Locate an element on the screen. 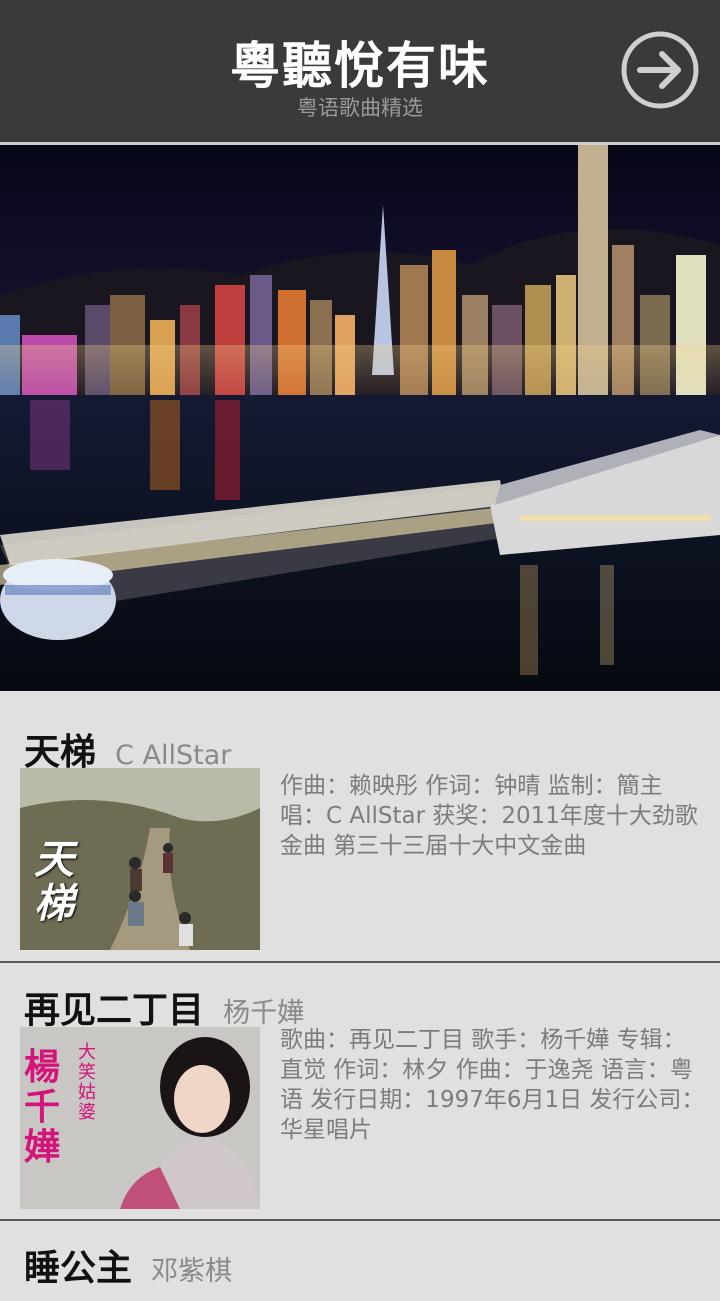  song-artist: 邓紫棋 is located at coordinates (192, 1271).